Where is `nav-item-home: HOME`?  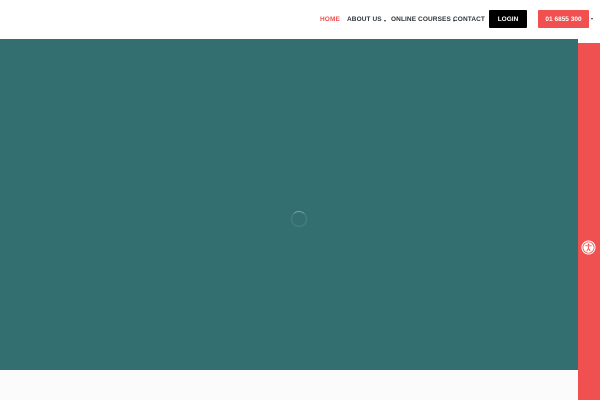
nav-item-home: HOME is located at coordinates (330, 20).